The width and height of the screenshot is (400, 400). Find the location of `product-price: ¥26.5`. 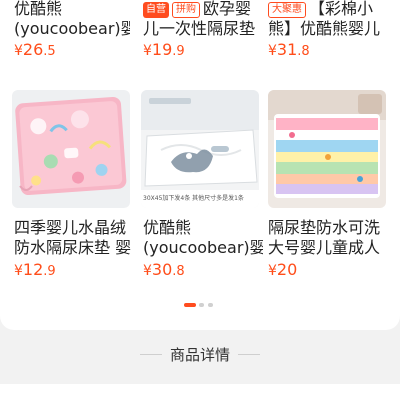

product-price: ¥26.5 is located at coordinates (35, 49).